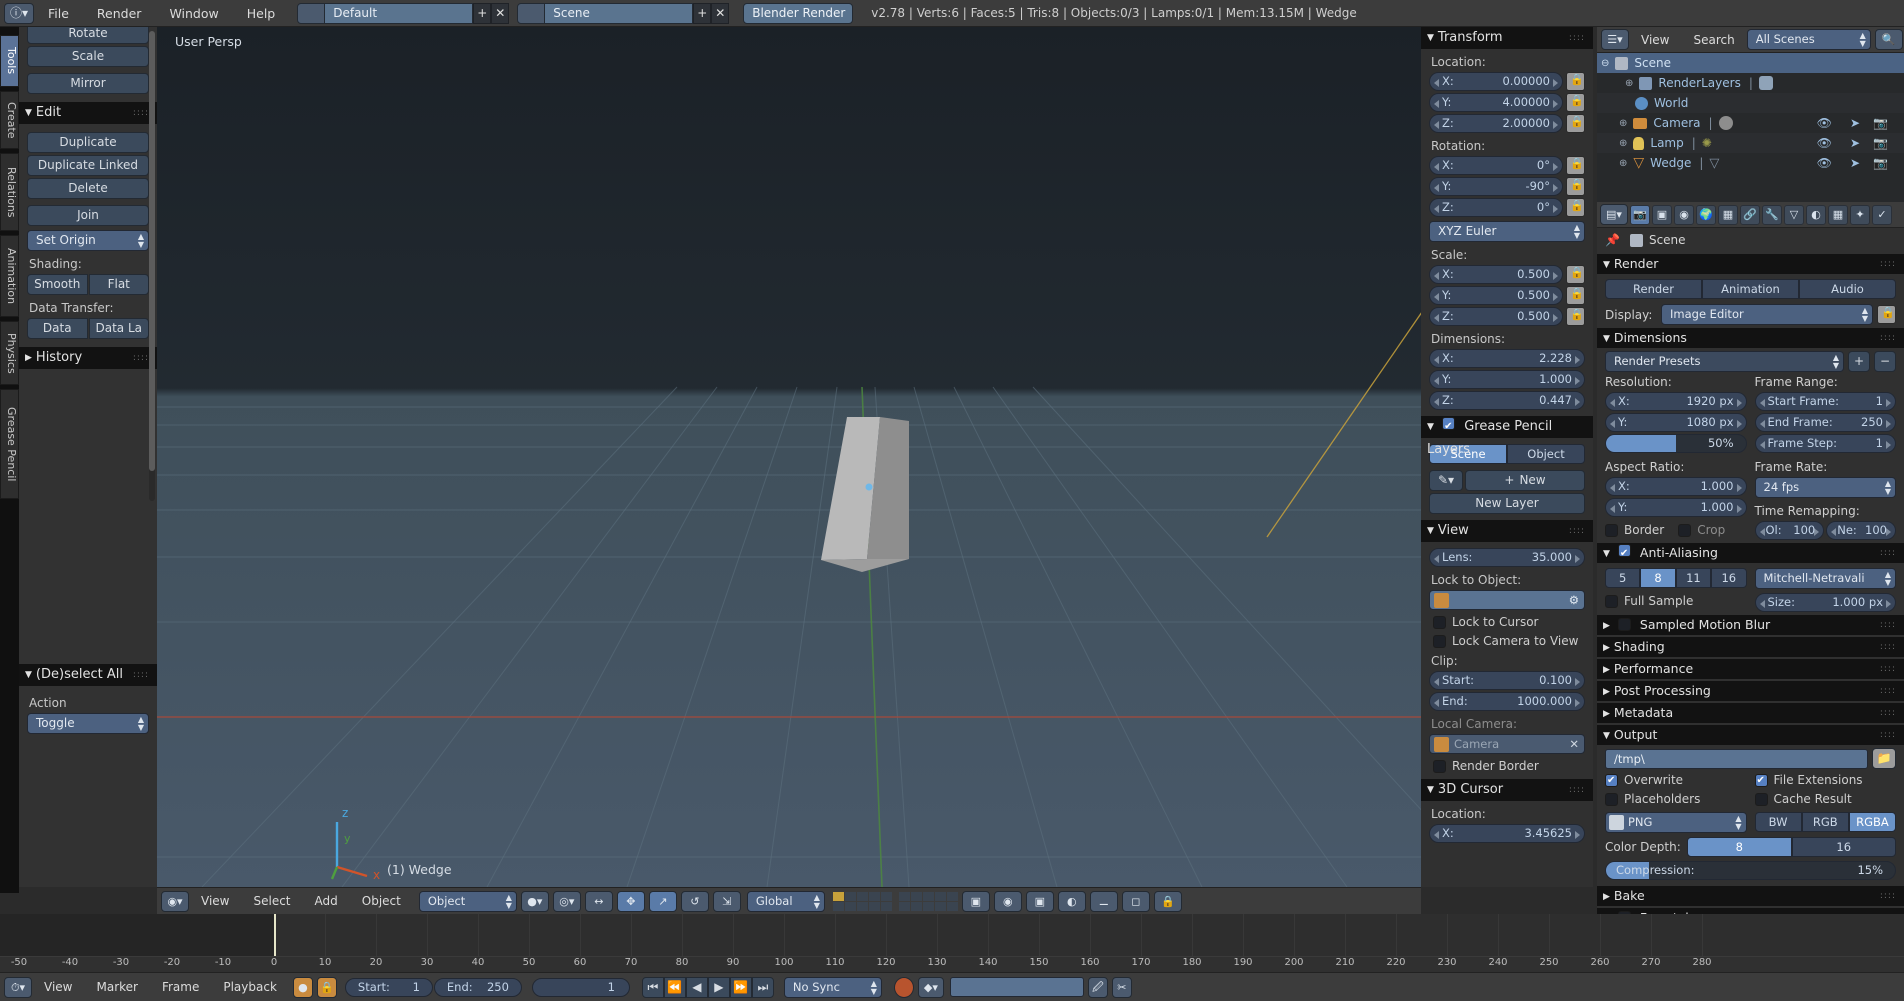  What do you see at coordinates (1612, 240) in the screenshot?
I see `pin-icon: 📌` at bounding box center [1612, 240].